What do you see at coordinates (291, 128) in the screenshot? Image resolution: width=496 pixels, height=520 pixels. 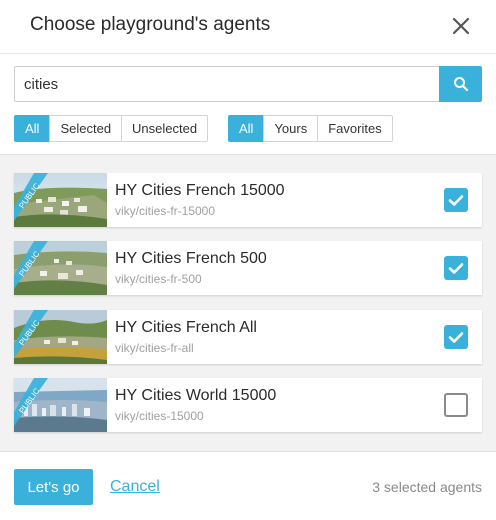 I see `filter-yours: Yours` at bounding box center [291, 128].